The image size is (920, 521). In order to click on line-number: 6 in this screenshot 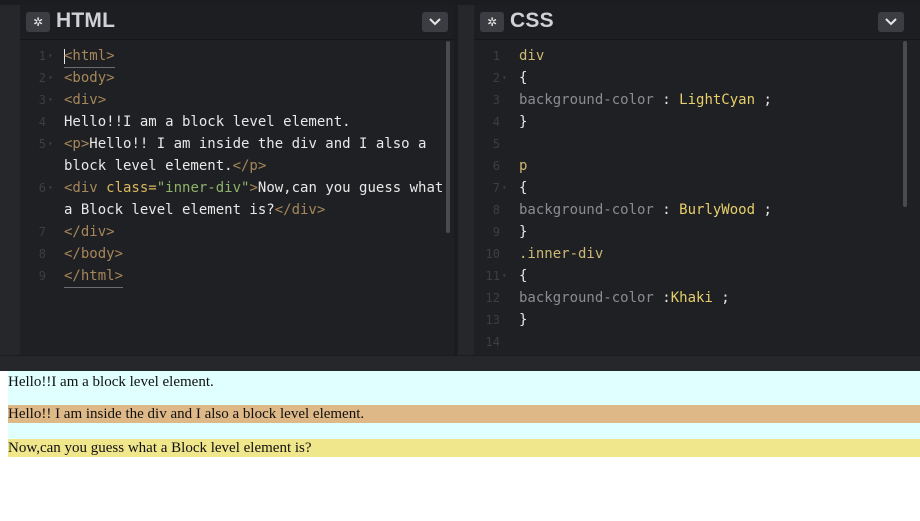, I will do `click(496, 166)`.